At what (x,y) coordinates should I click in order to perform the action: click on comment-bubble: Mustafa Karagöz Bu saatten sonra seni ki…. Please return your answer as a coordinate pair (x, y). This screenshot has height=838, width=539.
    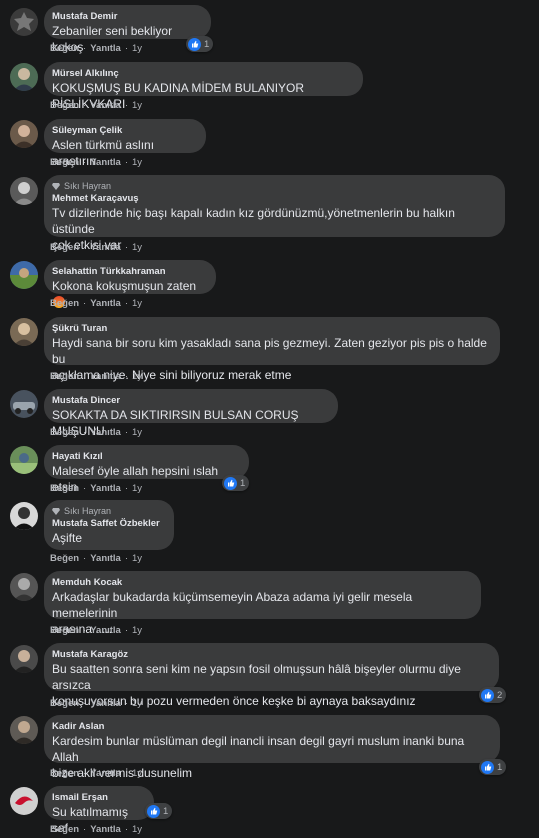
    Looking at the image, I should click on (271, 675).